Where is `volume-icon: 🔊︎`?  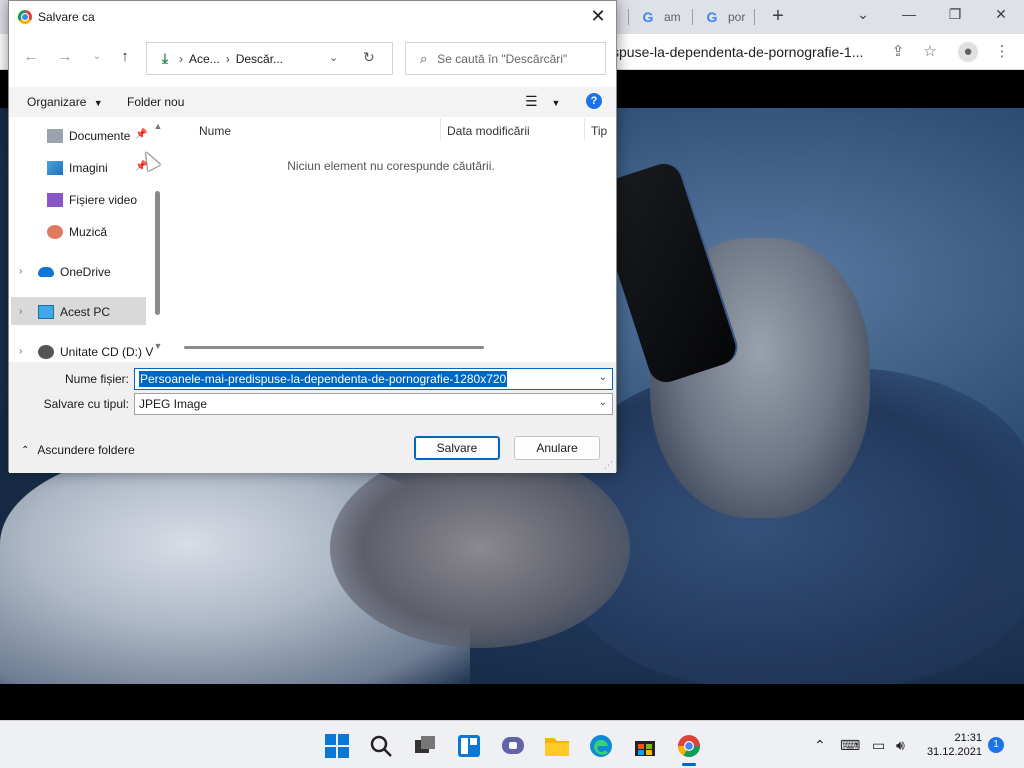 volume-icon: 🔊︎ is located at coordinates (900, 745).